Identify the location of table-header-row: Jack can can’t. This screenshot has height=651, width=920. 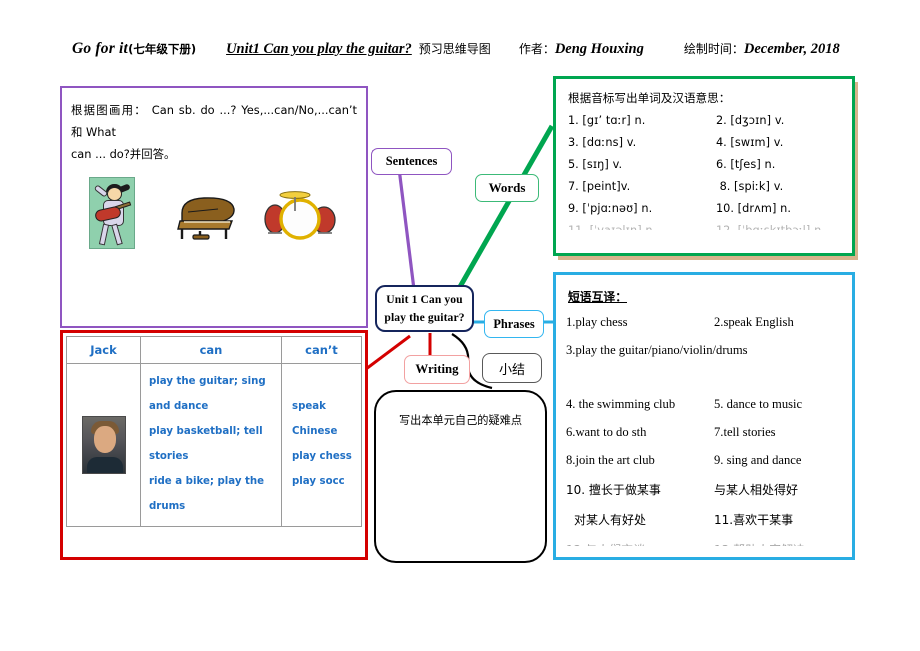
(214, 350).